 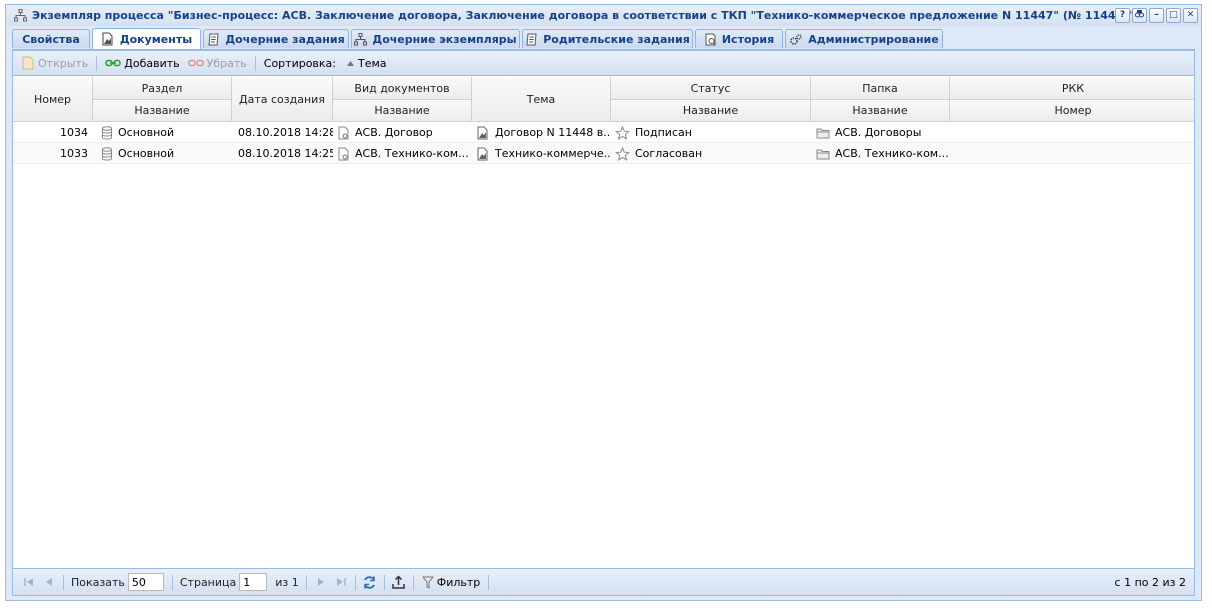 What do you see at coordinates (669, 153) in the screenshot?
I see `status-text: Согласован` at bounding box center [669, 153].